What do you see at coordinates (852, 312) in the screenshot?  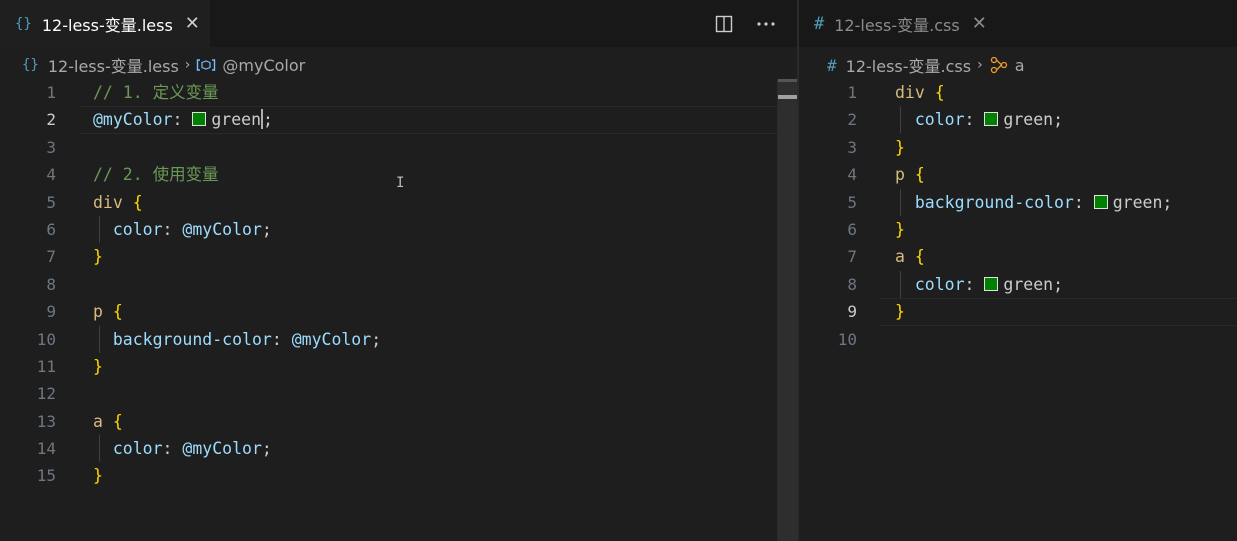 I see `line-number: 9` at bounding box center [852, 312].